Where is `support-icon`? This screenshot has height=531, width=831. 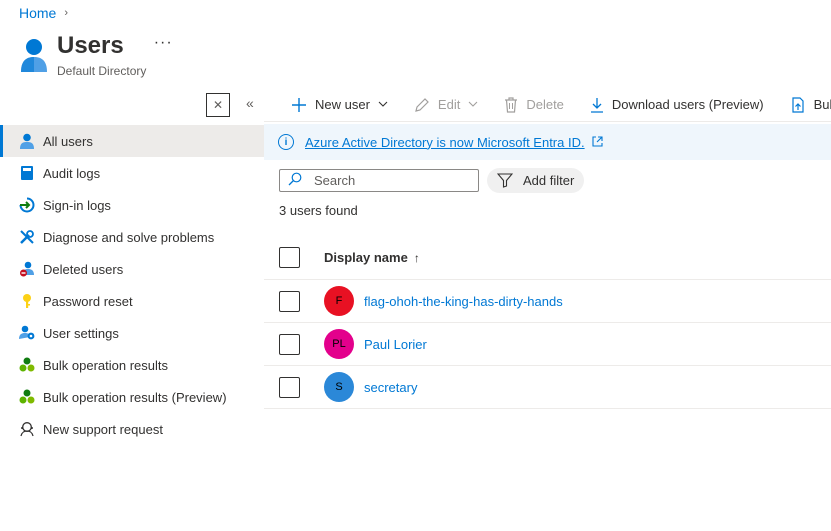
support-icon is located at coordinates (26, 429).